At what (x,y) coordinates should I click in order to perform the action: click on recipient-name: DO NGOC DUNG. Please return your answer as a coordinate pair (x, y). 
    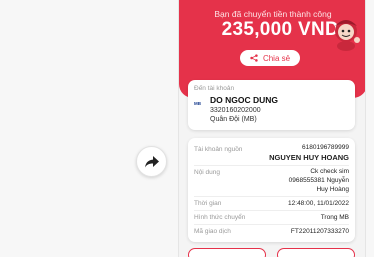
    Looking at the image, I should click on (244, 100).